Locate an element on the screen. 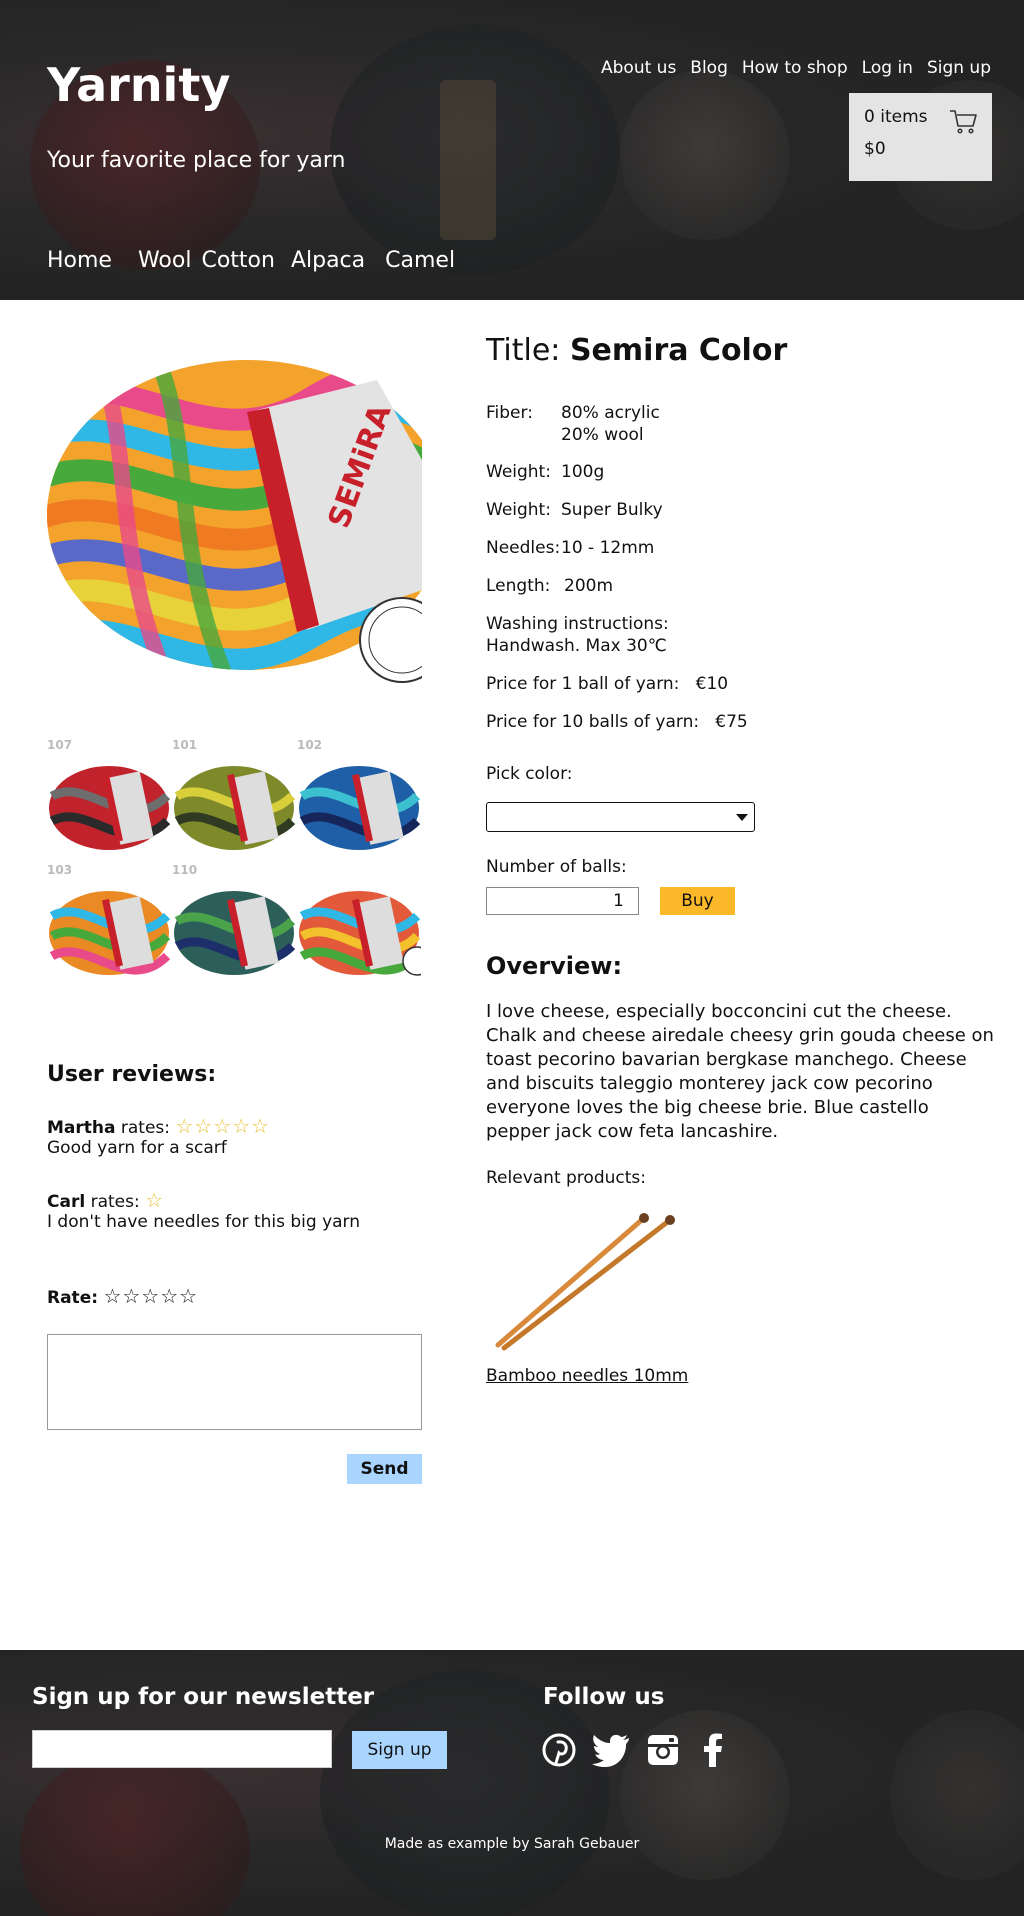 This screenshot has width=1024, height=1916. site-title: Yarnity is located at coordinates (138, 85).